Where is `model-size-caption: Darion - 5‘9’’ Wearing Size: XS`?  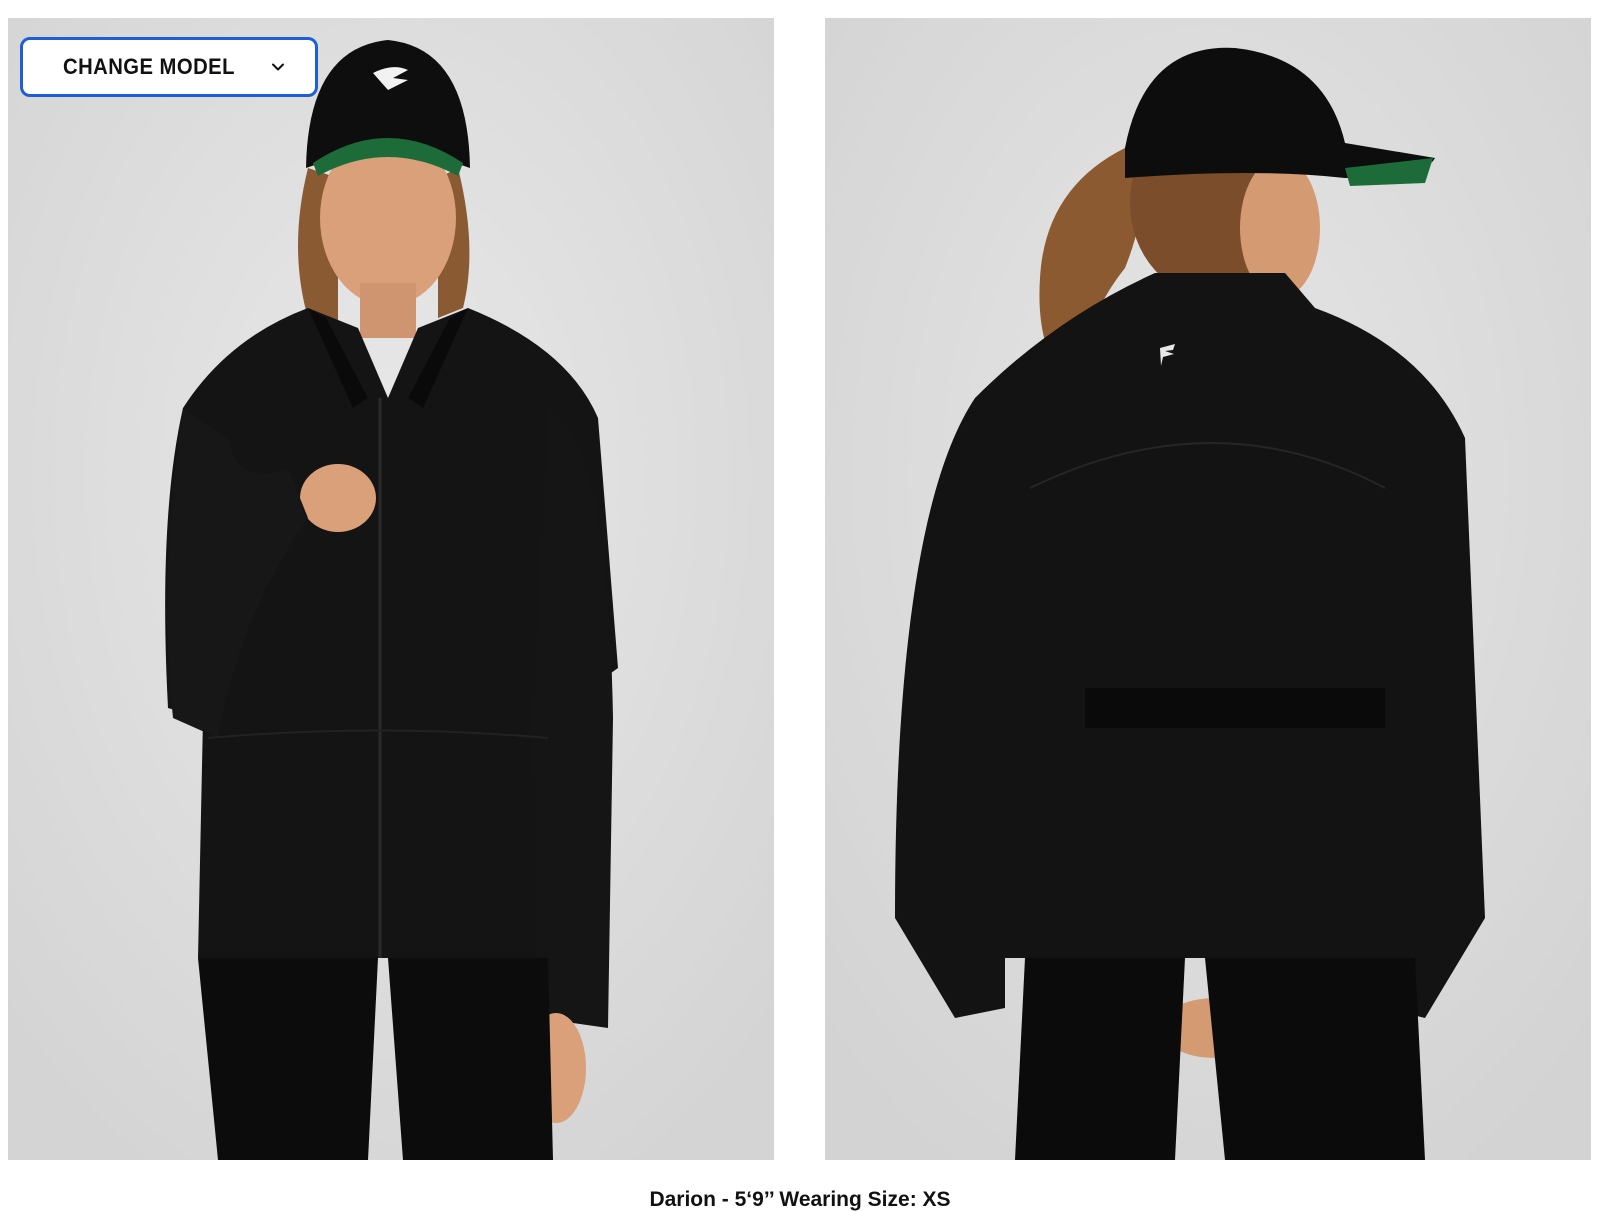 model-size-caption: Darion - 5‘9’’ Wearing Size: XS is located at coordinates (800, 1199).